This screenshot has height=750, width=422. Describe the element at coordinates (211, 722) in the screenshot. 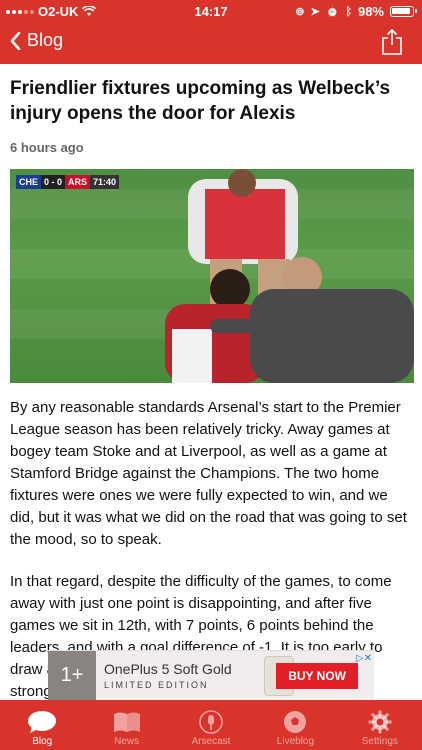

I see `microphone-icon` at that location.